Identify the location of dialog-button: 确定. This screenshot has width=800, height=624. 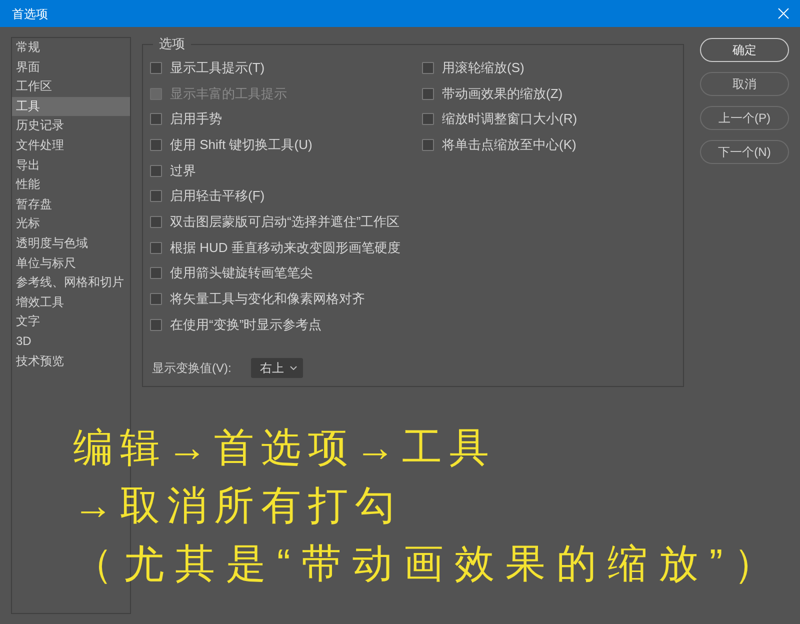
(744, 50).